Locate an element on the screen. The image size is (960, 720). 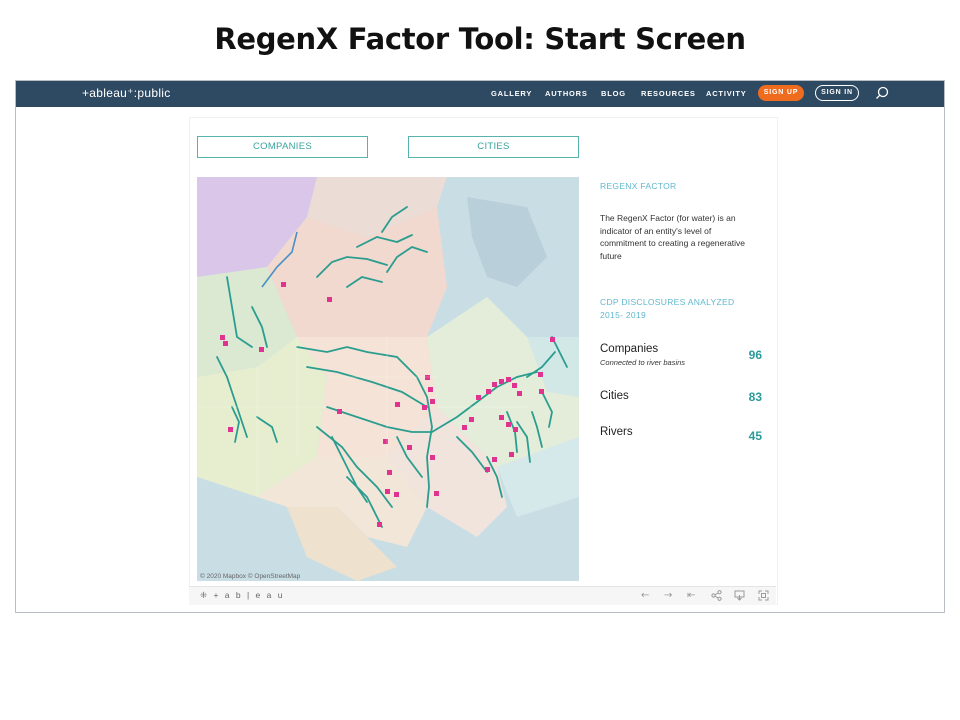
slide-title: RegenX Factor Tool: Start Screen is located at coordinates (480, 39).